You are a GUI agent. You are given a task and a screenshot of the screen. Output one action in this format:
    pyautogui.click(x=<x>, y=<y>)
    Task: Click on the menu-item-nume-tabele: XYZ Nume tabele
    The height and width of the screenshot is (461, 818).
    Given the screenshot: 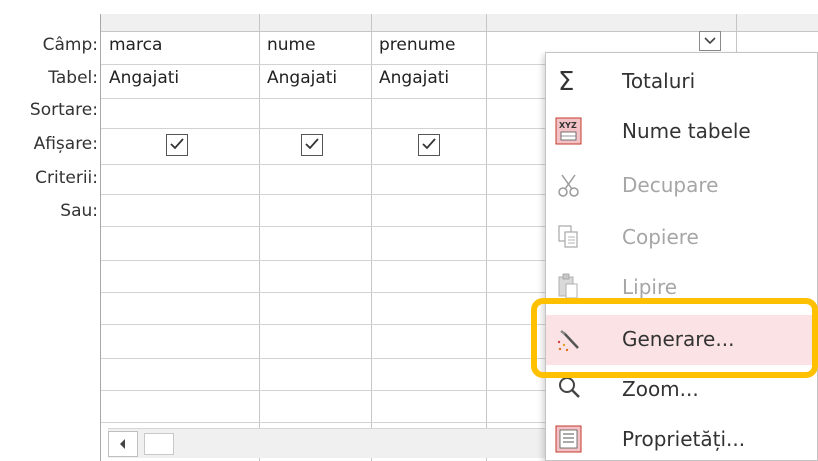 What is the action you would take?
    pyautogui.click(x=682, y=132)
    